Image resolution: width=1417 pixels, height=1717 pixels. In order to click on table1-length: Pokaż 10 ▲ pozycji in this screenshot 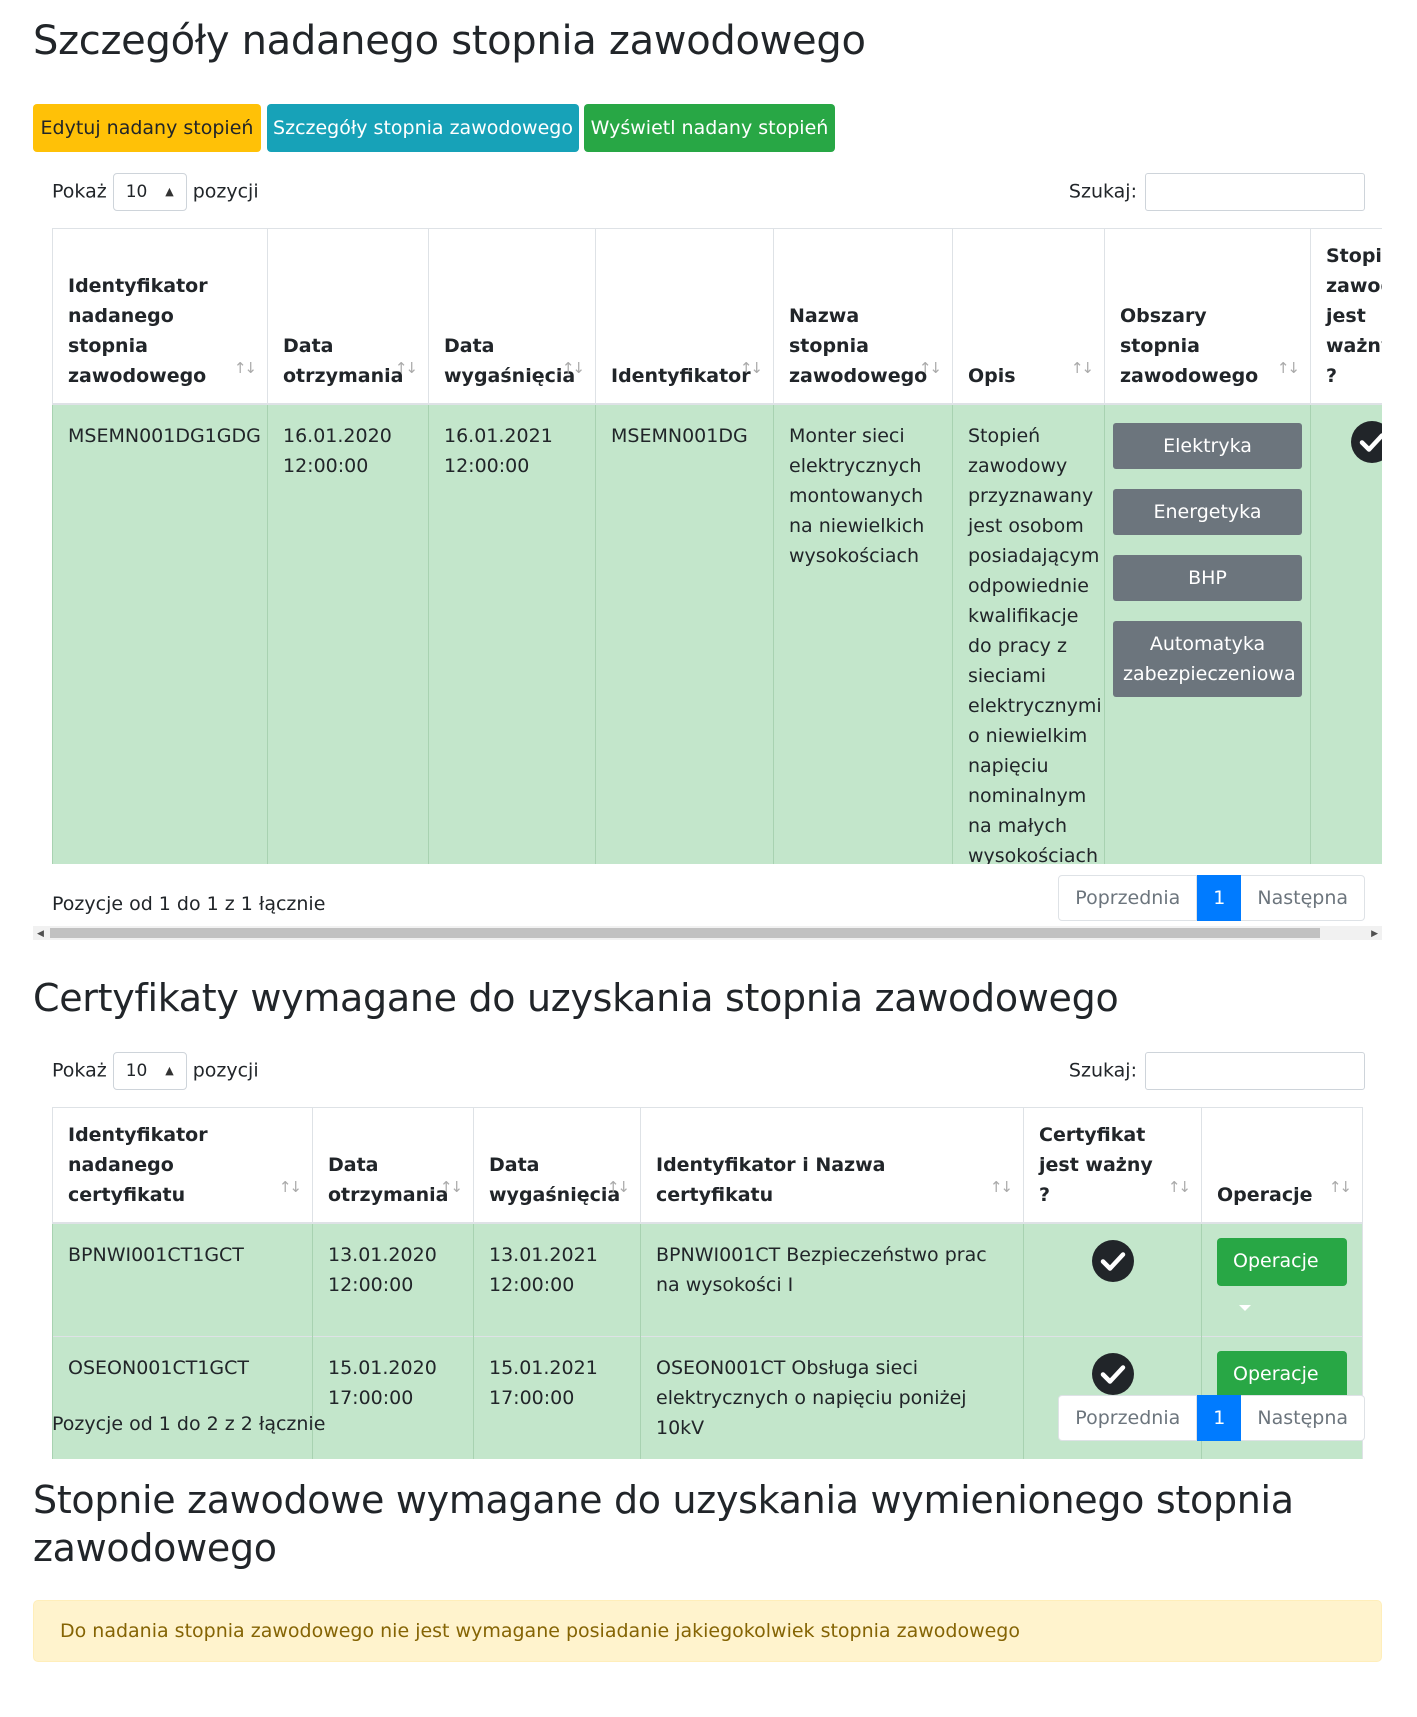, I will do `click(155, 192)`.